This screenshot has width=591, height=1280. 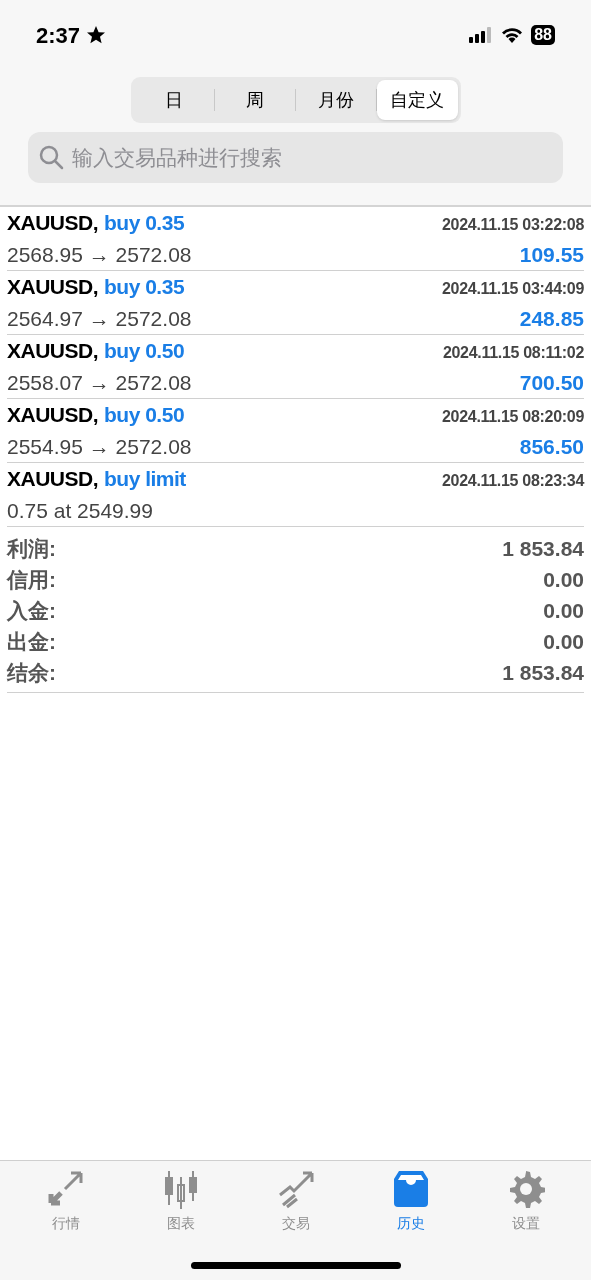 What do you see at coordinates (336, 100) in the screenshot?
I see `segment-tab: 月份` at bounding box center [336, 100].